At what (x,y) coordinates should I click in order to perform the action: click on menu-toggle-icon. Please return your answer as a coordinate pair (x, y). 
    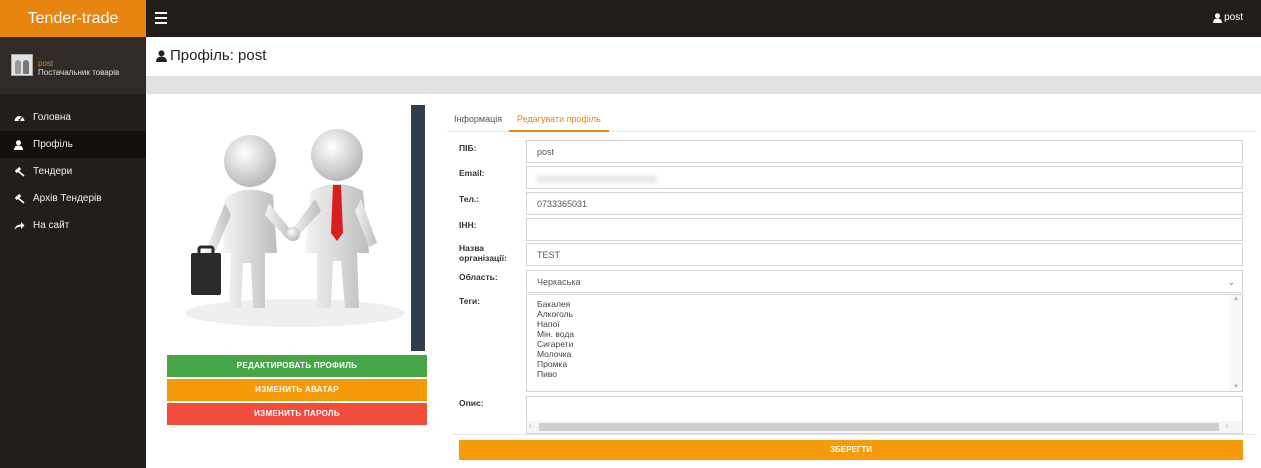
    Looking at the image, I should click on (161, 18).